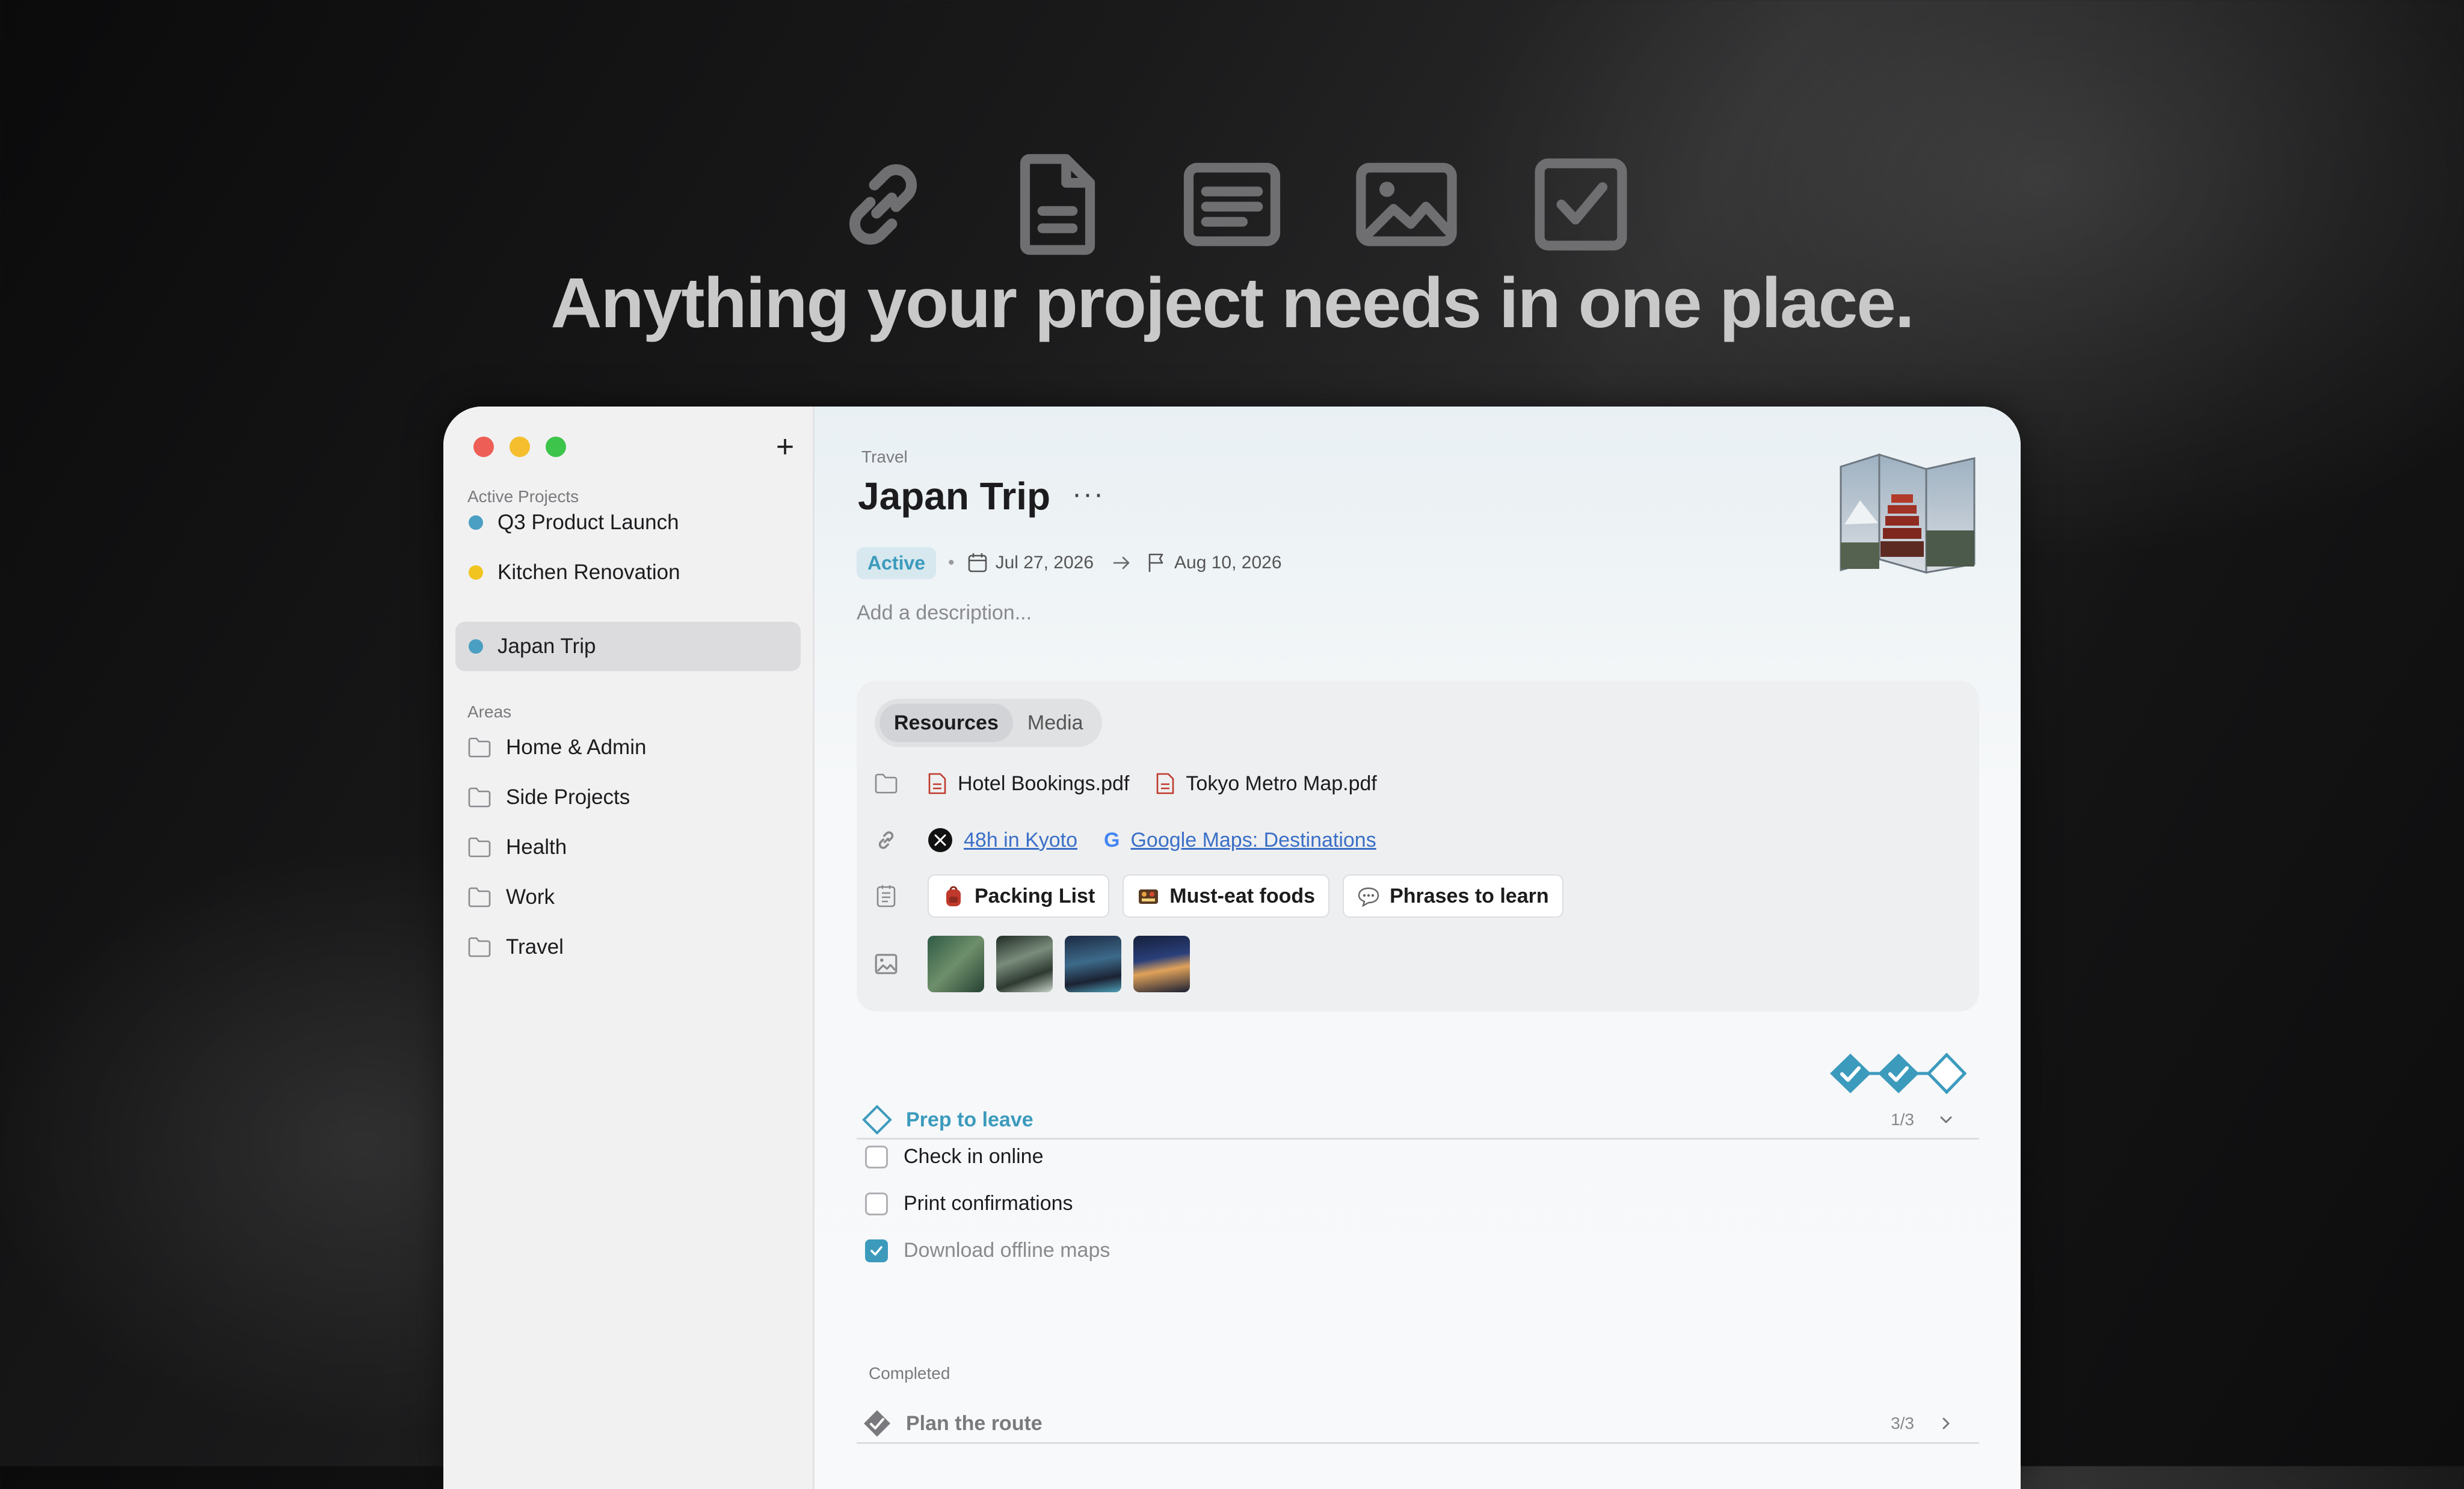 This screenshot has height=1489, width=2464. Describe the element at coordinates (588, 572) in the screenshot. I see `sidebar-item-label: Kitchen Renovation` at that location.